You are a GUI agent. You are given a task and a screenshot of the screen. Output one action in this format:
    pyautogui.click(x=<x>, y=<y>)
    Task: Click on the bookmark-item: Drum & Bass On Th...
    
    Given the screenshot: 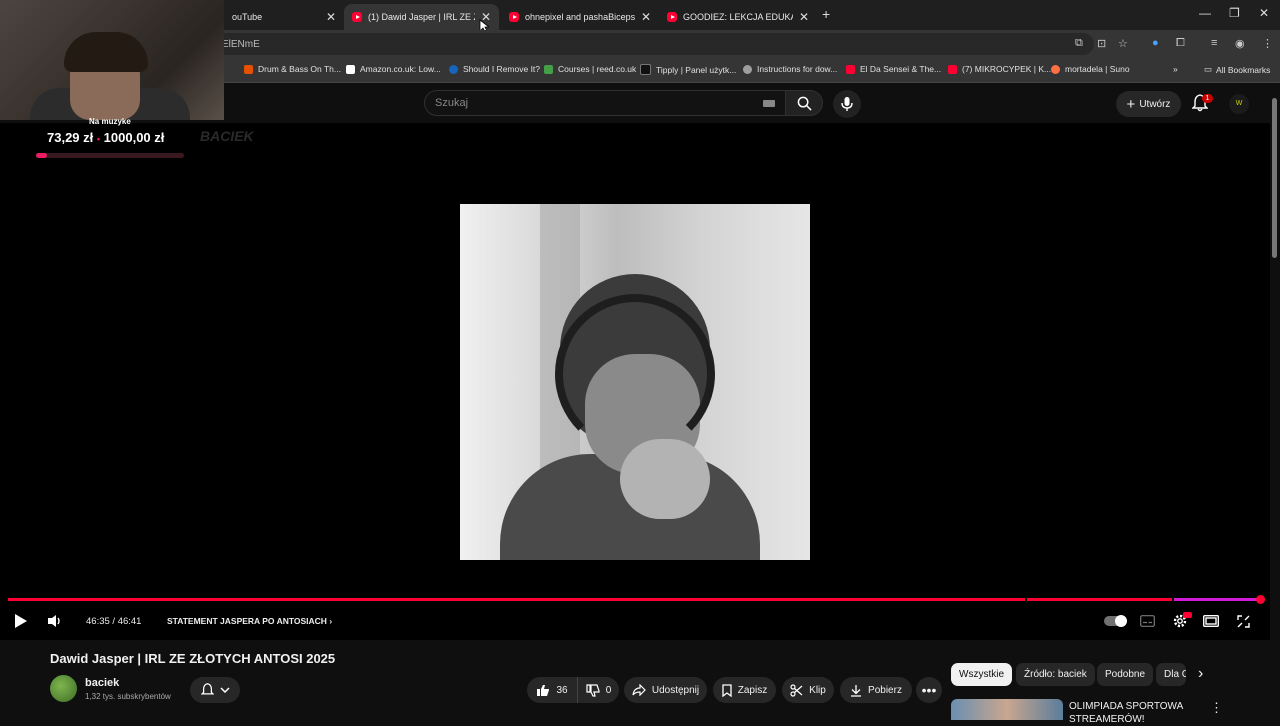 What is the action you would take?
    pyautogui.click(x=292, y=69)
    